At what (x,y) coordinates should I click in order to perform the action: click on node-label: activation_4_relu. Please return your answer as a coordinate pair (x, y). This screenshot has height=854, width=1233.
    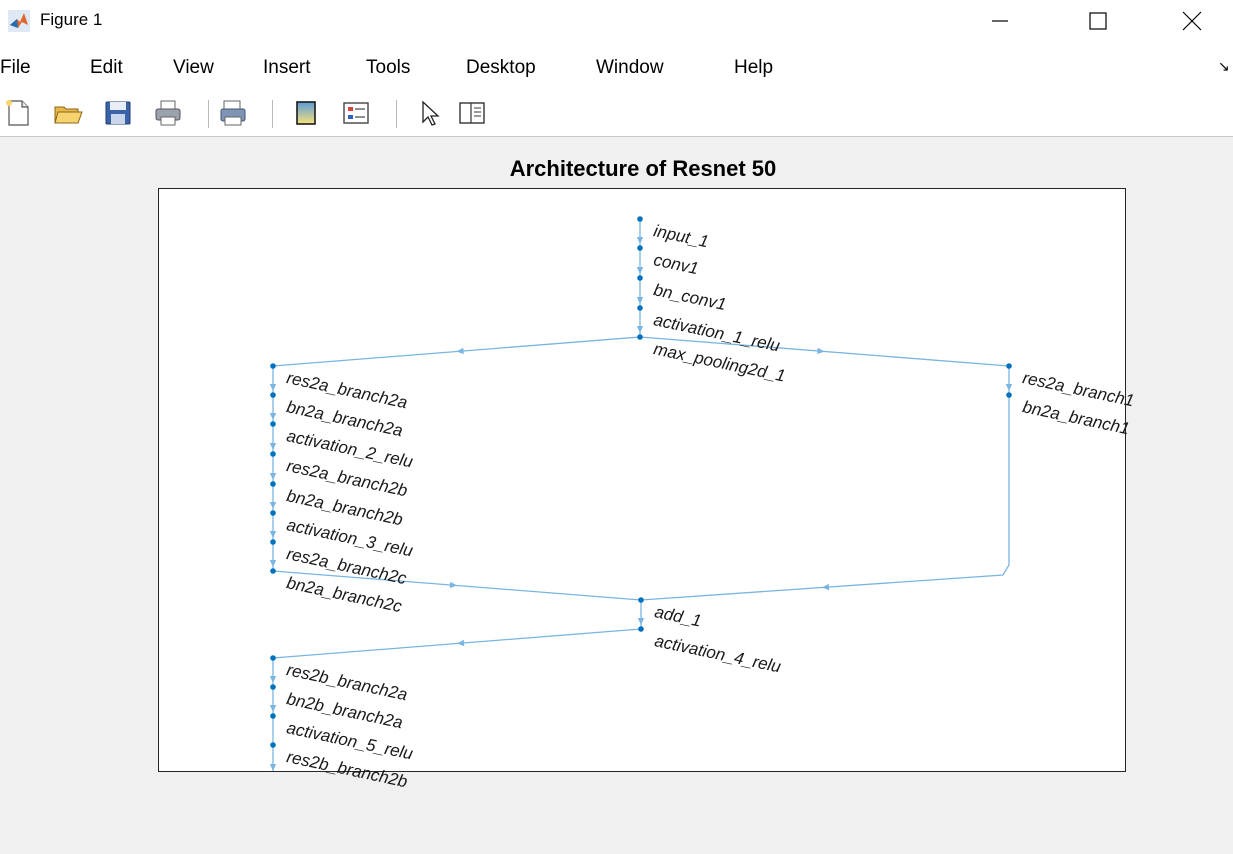
    Looking at the image, I should click on (718, 653).